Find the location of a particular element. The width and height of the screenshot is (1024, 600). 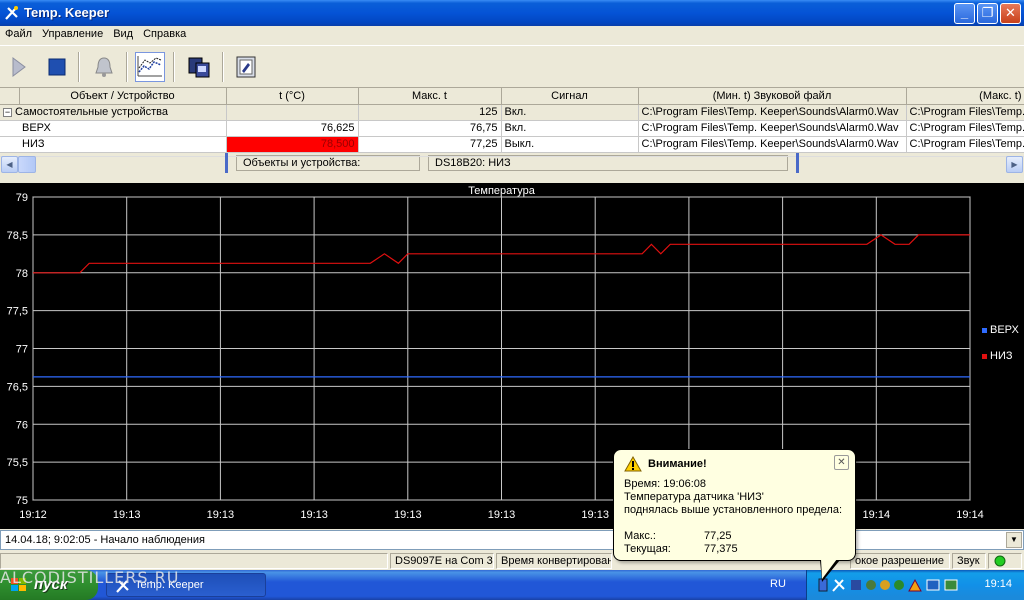

y-tick-label: 77,5 is located at coordinates (17, 312).